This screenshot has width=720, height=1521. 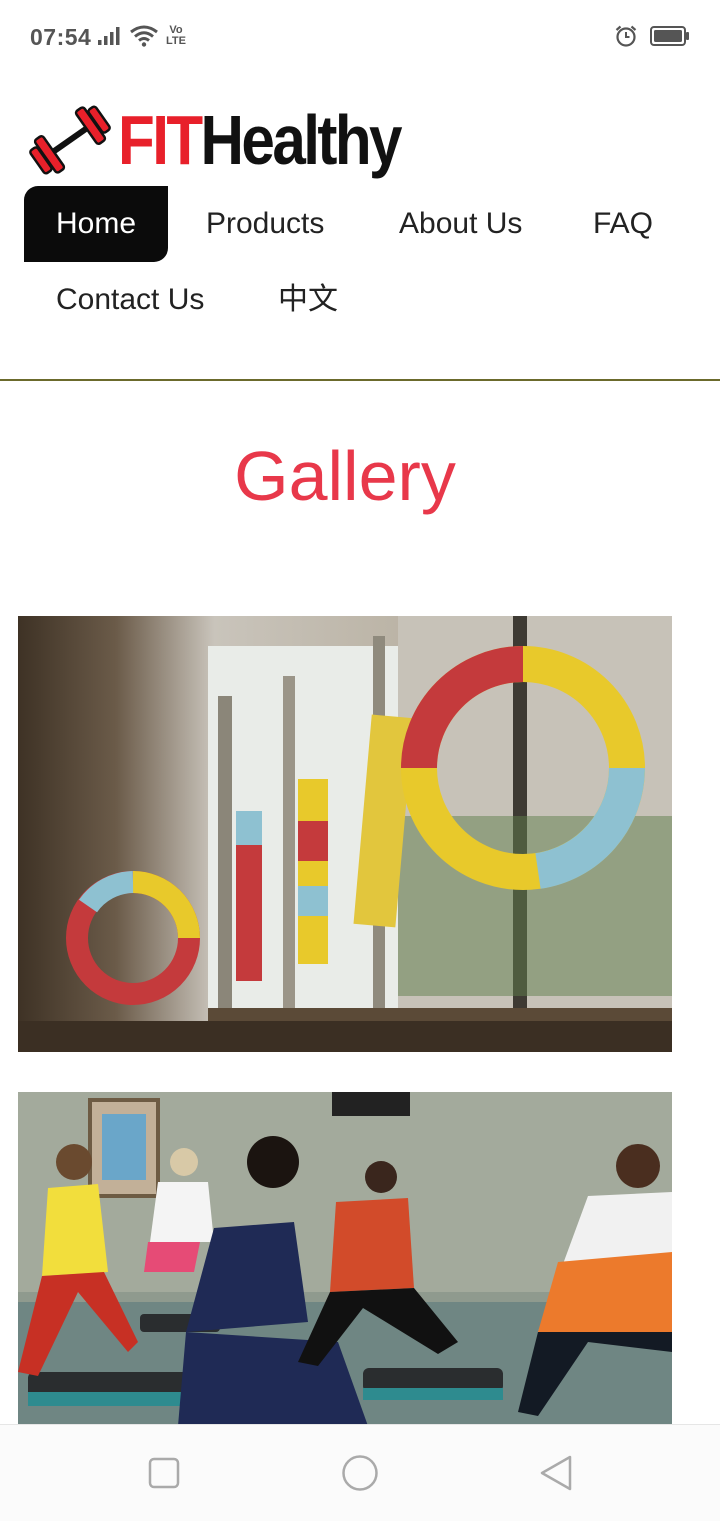 I want to click on system-nav-bar, so click(x=360, y=1472).